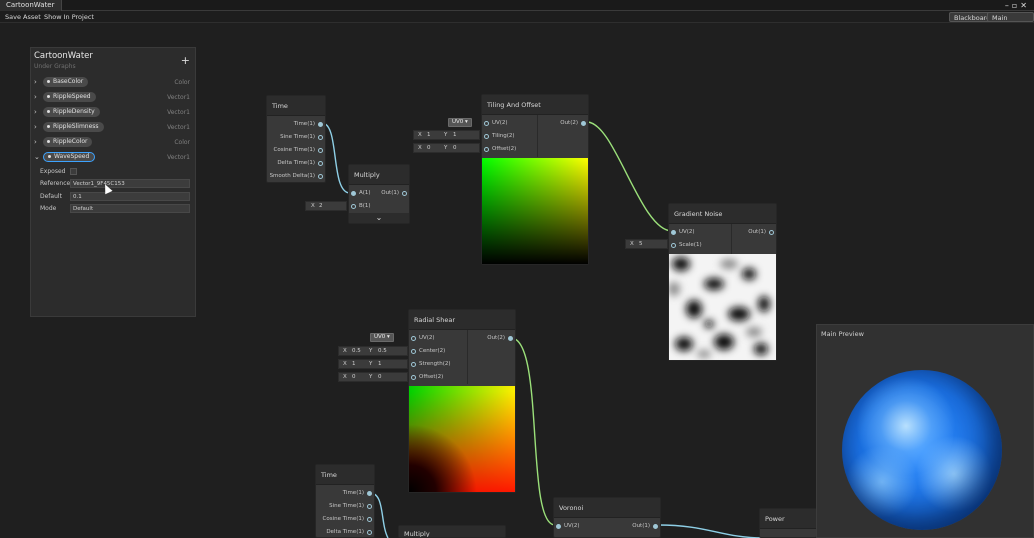 Image resolution: width=1034 pixels, height=538 pixels. Describe the element at coordinates (498, 136) in the screenshot. I see `port-in: Tiling(2)` at that location.